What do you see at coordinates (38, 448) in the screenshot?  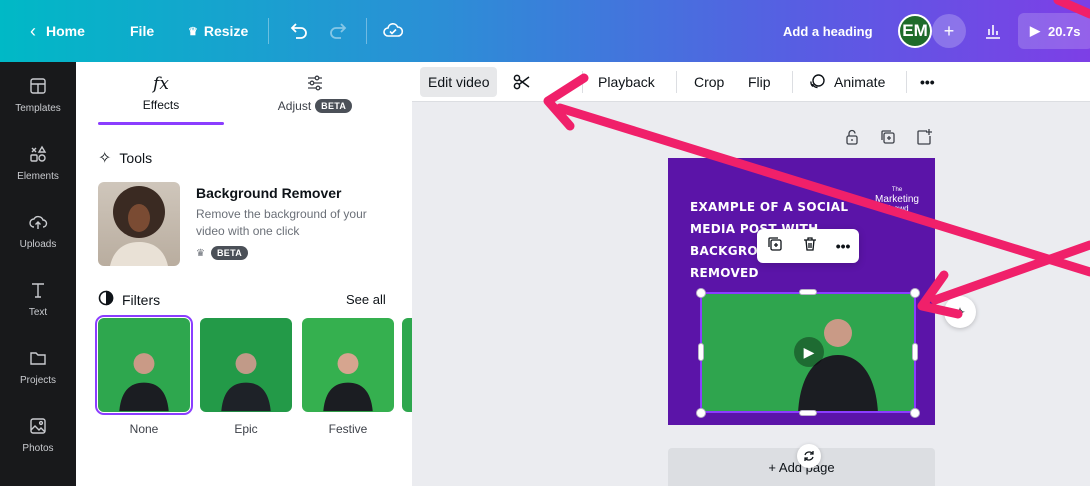 I see `rail-label: Photos` at bounding box center [38, 448].